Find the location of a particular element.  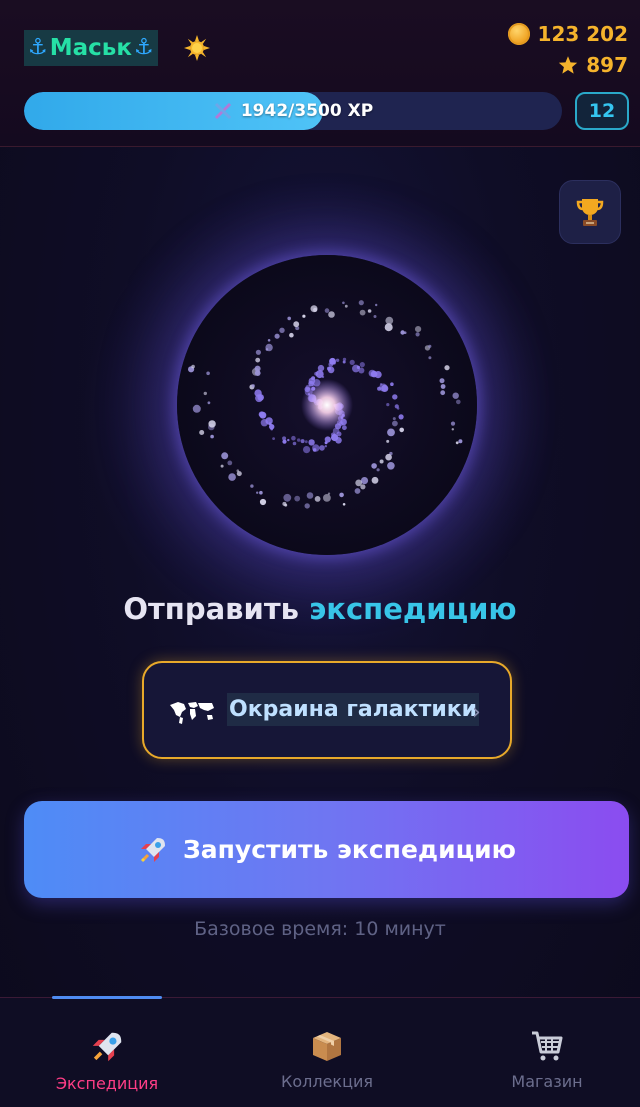

galaxy-visual is located at coordinates (327, 405).